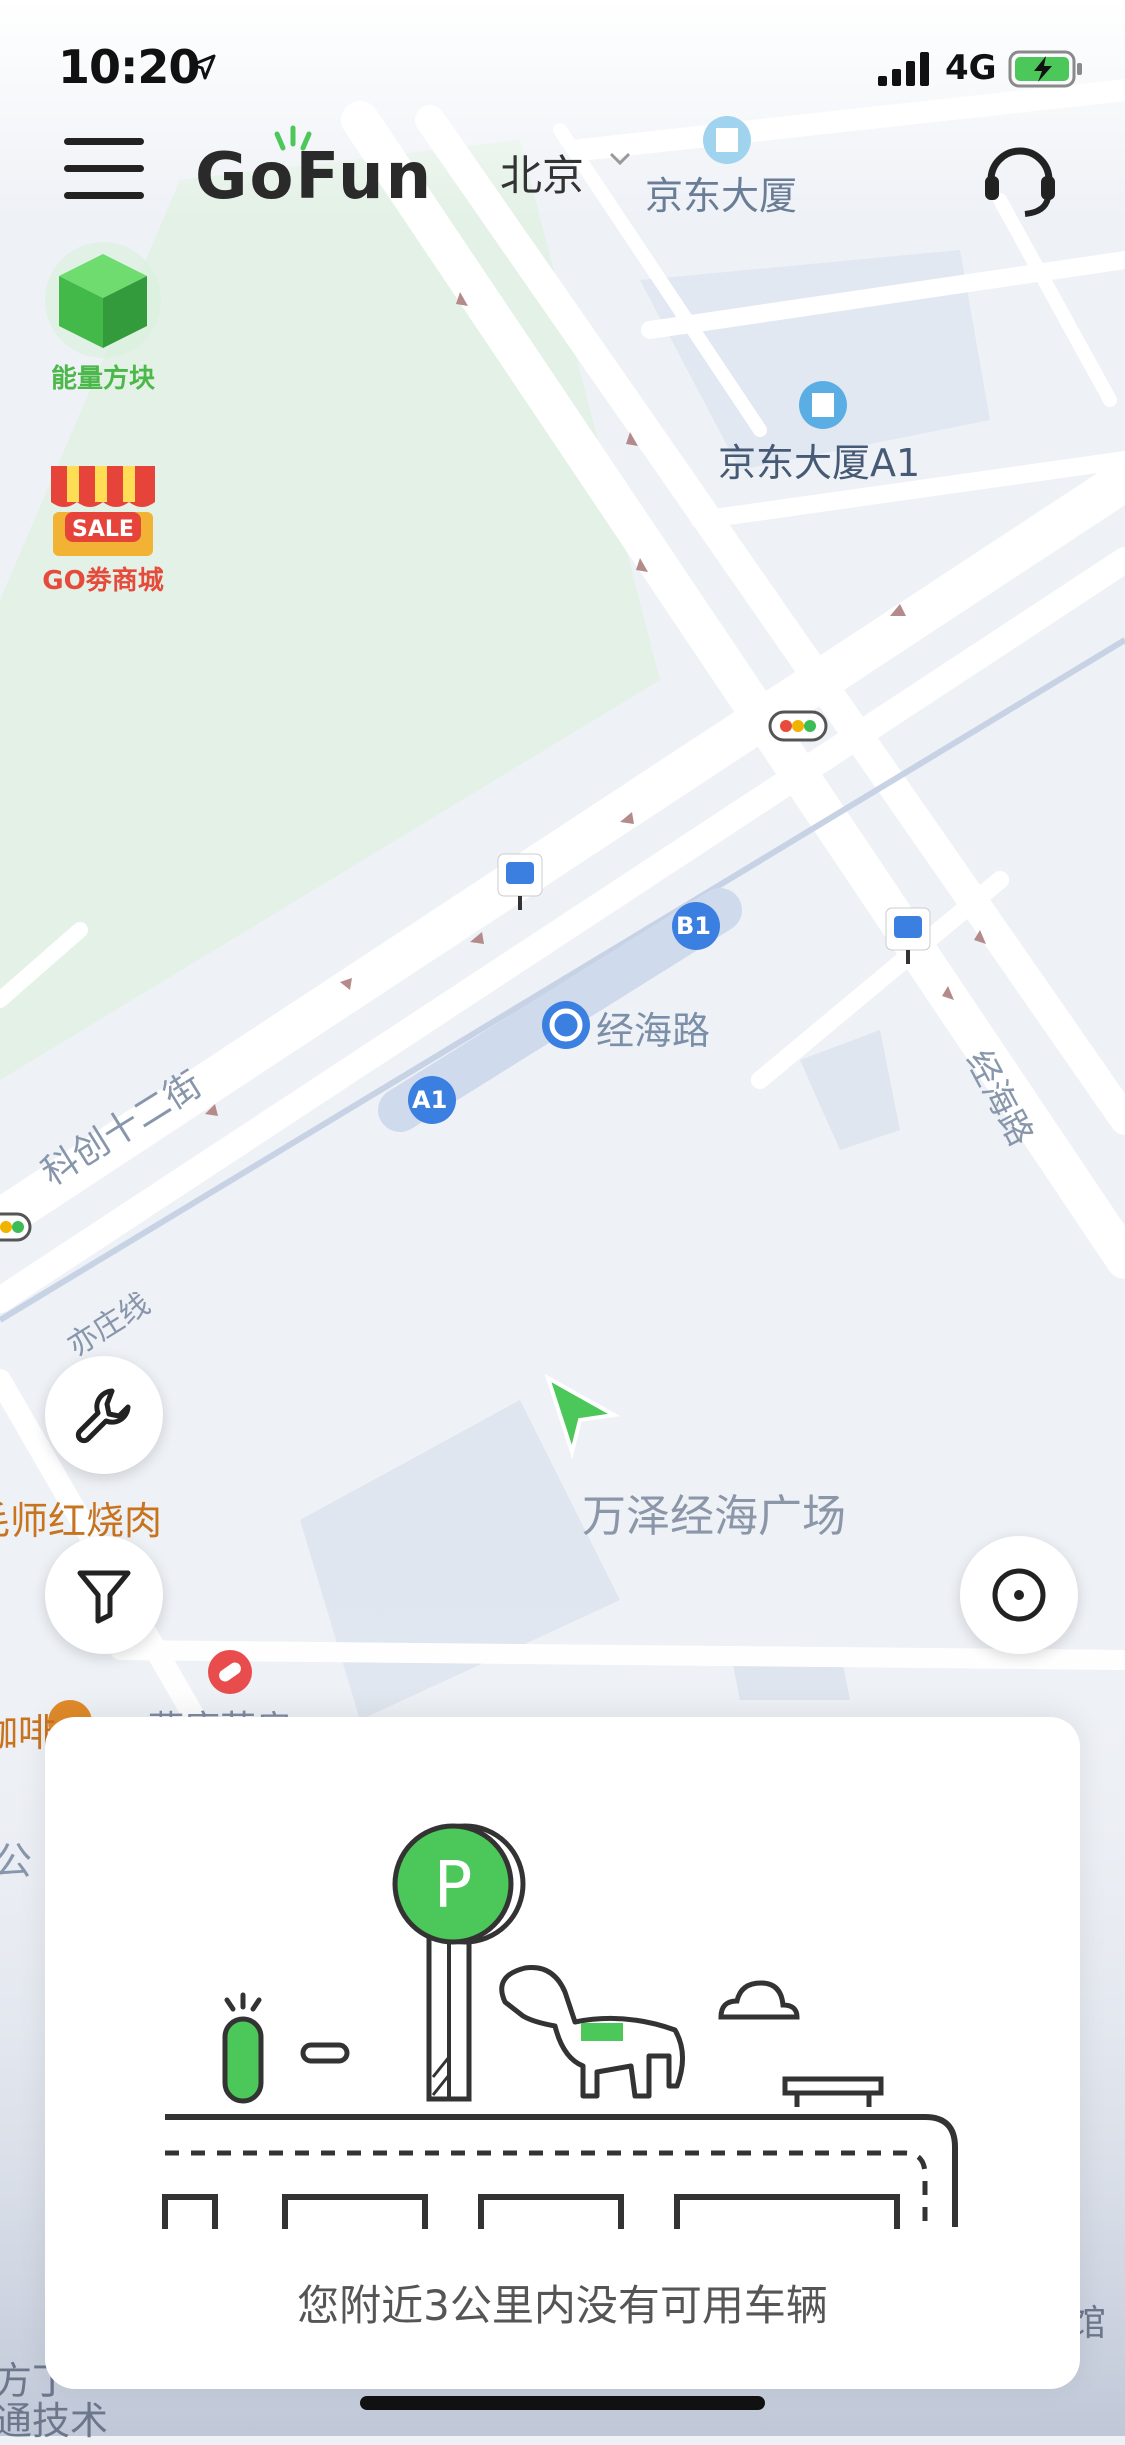  I want to click on location-services-icon, so click(203, 67).